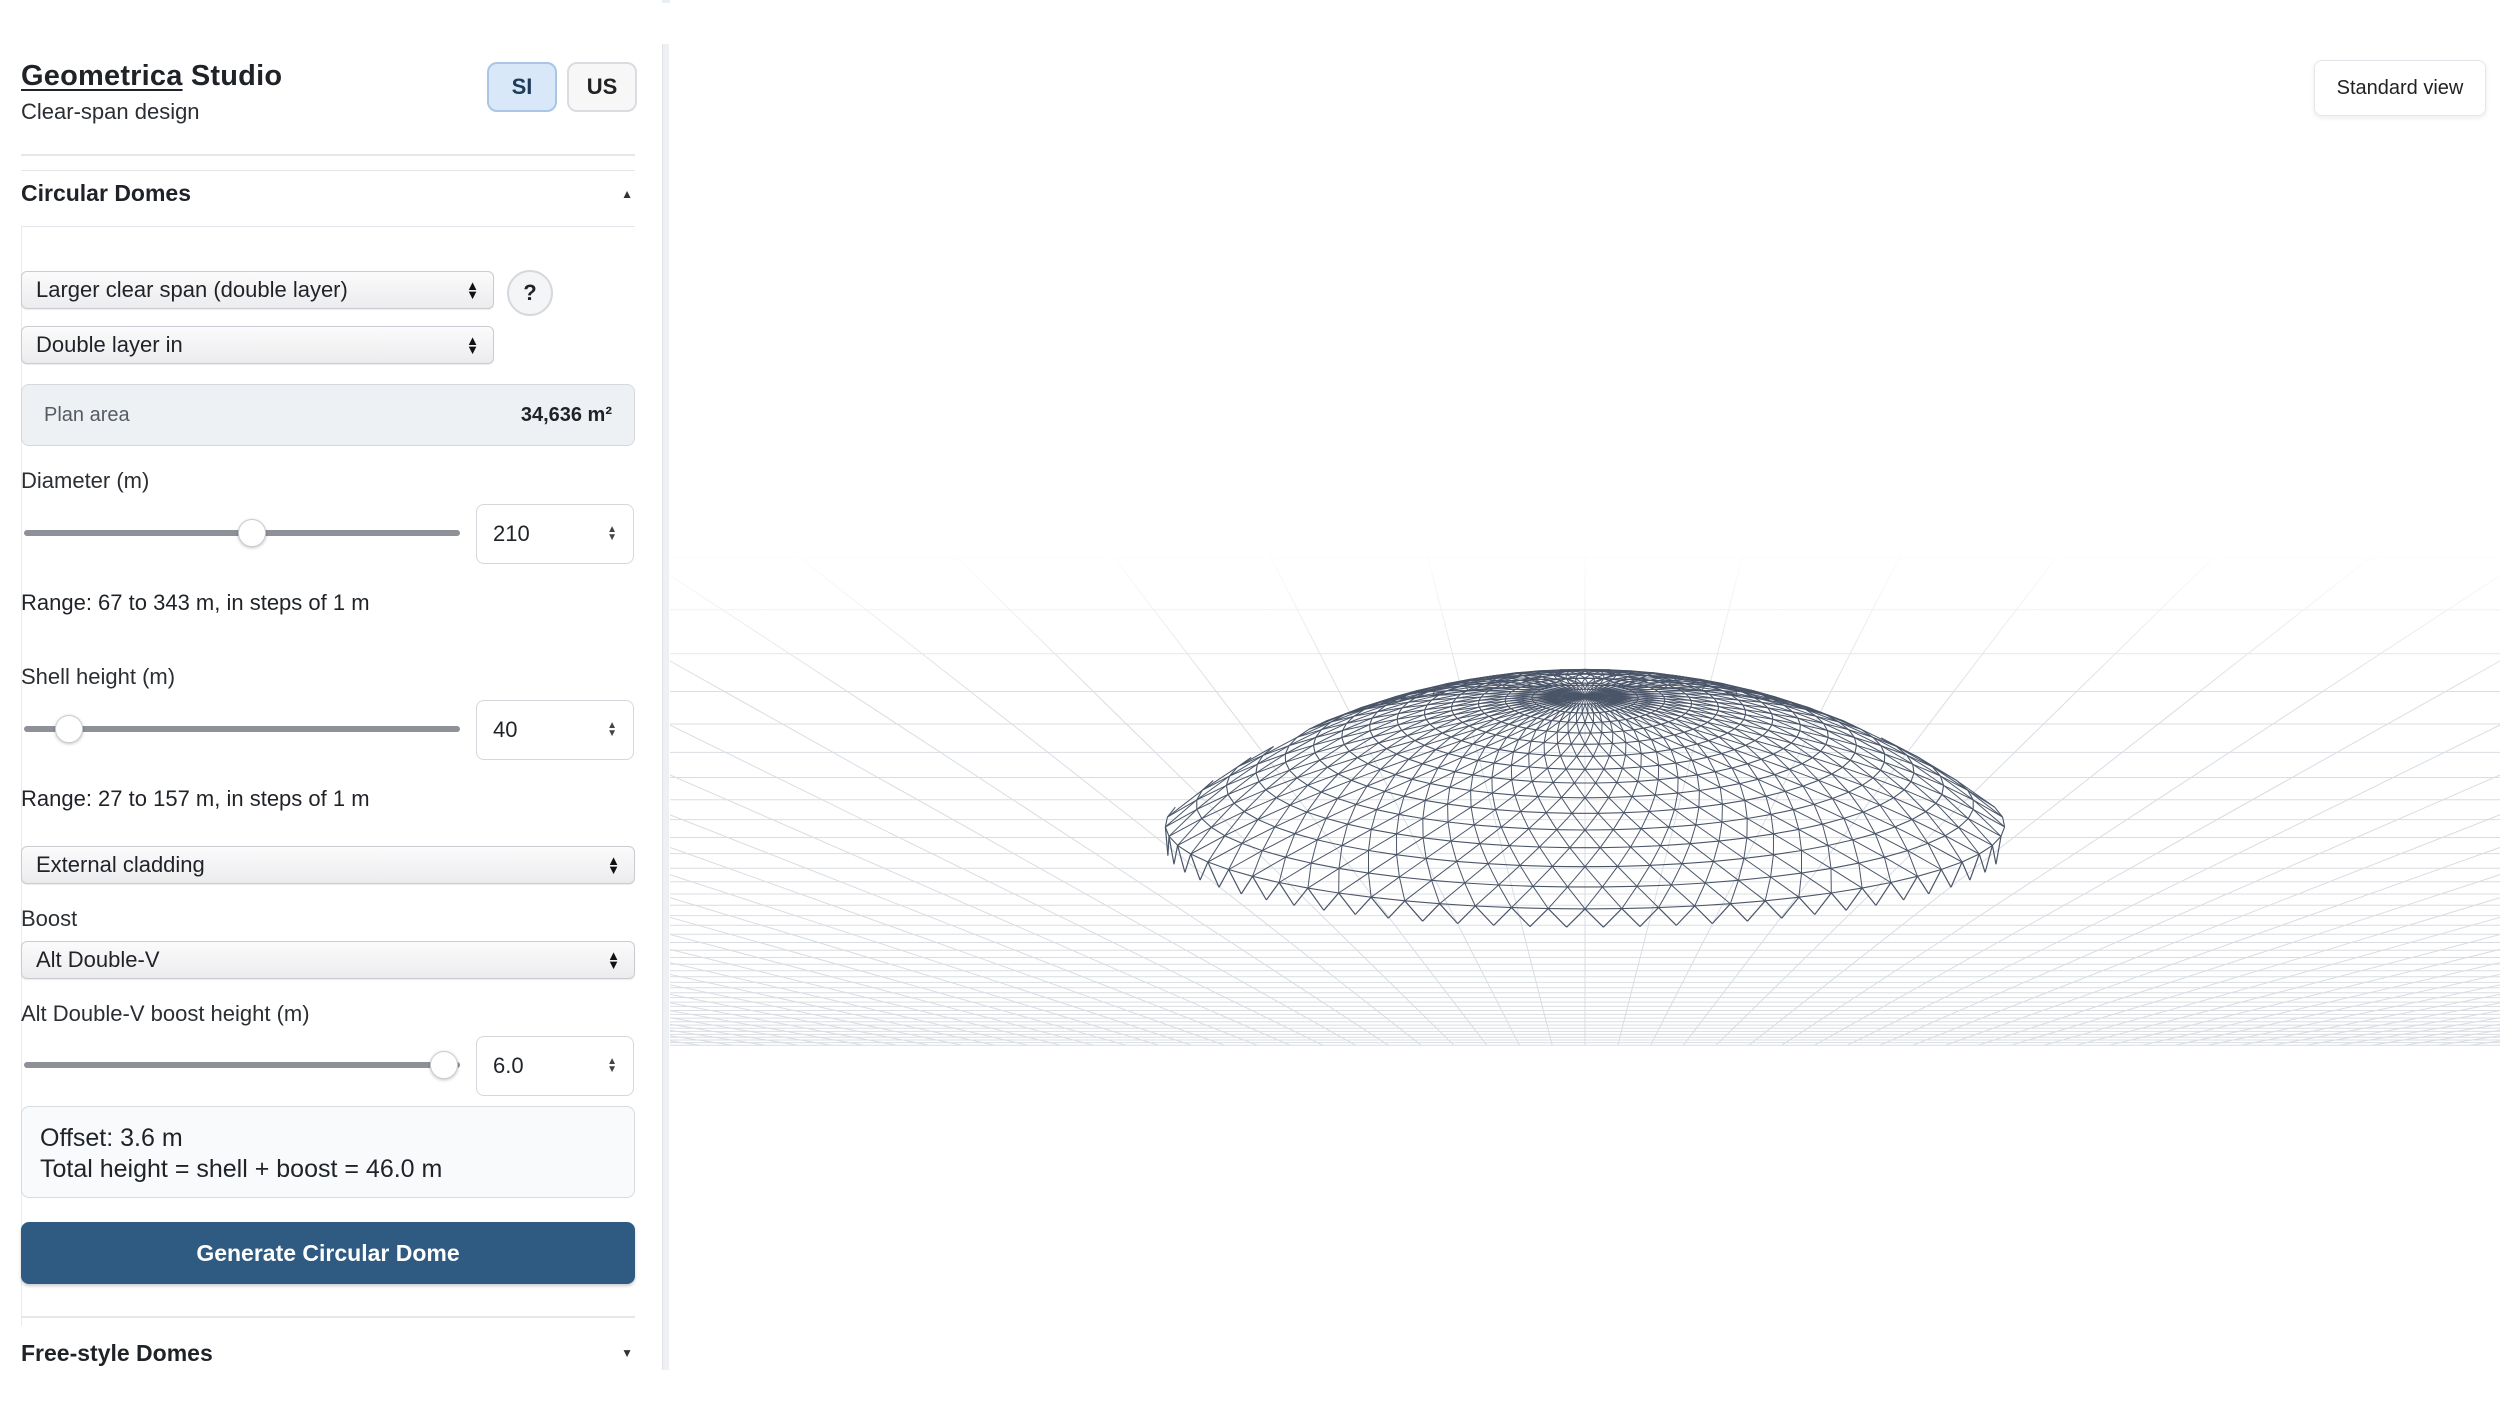  What do you see at coordinates (257, 345) in the screenshot?
I see `layer-mode-select: Double layer in ▲ ▼` at bounding box center [257, 345].